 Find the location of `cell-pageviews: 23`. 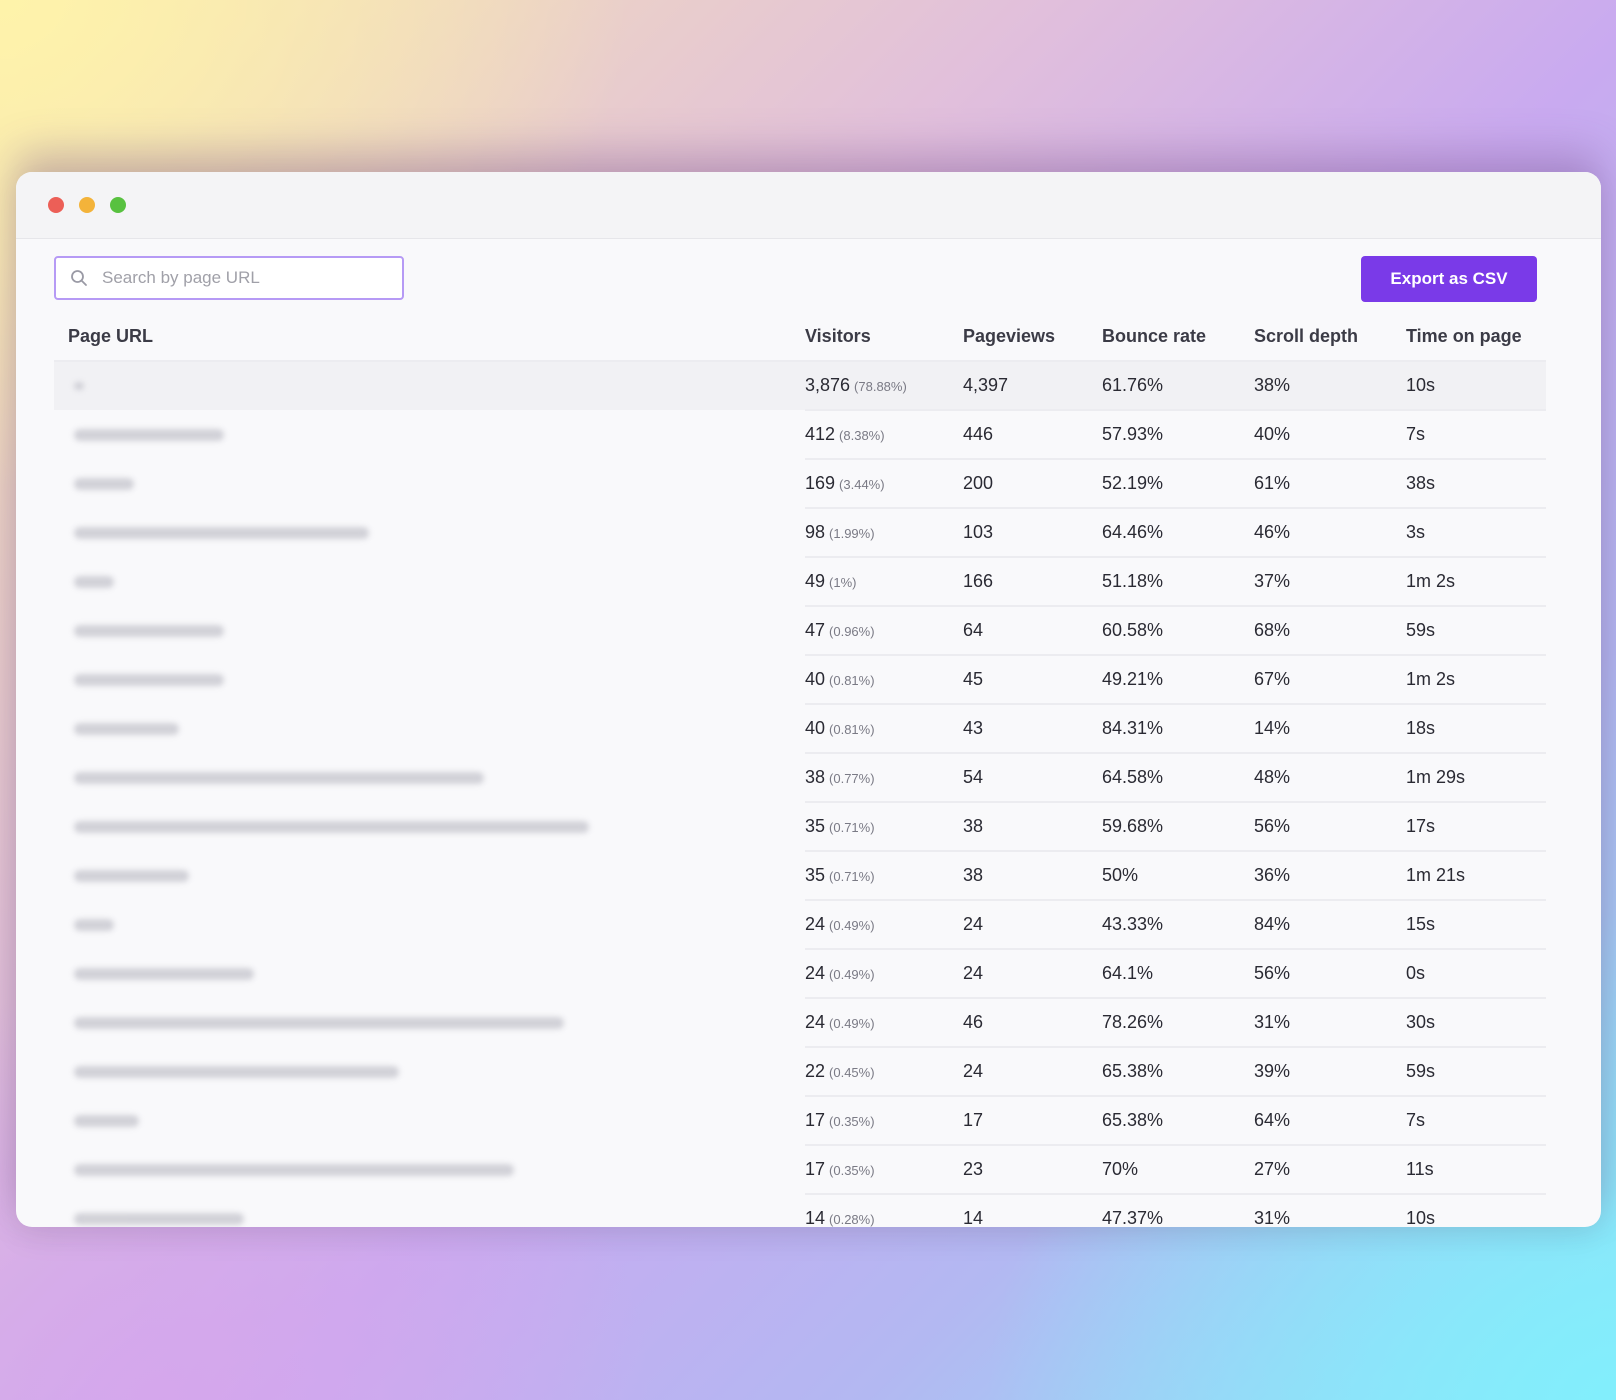

cell-pageviews: 23 is located at coordinates (1032, 1170).